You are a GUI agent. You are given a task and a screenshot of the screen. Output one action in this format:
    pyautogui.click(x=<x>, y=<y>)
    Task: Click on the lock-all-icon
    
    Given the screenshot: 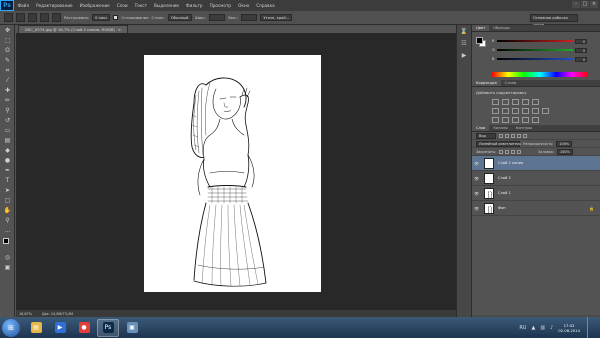 What is the action you would take?
    pyautogui.click(x=519, y=151)
    